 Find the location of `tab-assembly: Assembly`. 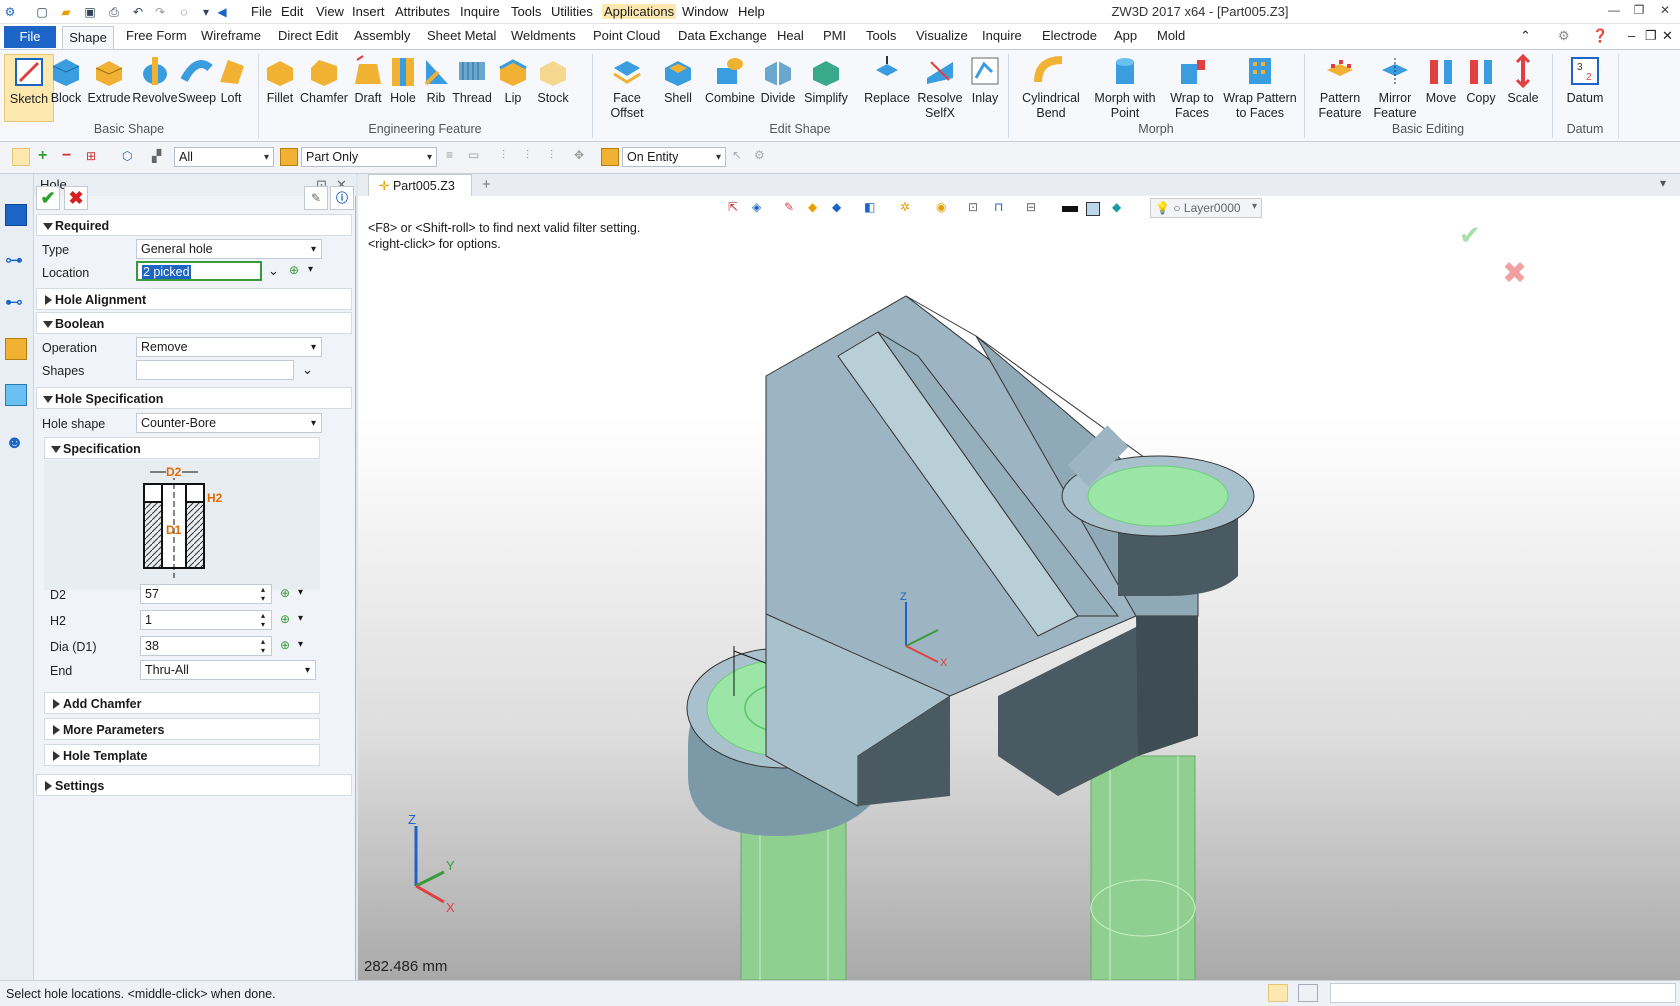

tab-assembly: Assembly is located at coordinates (382, 35).